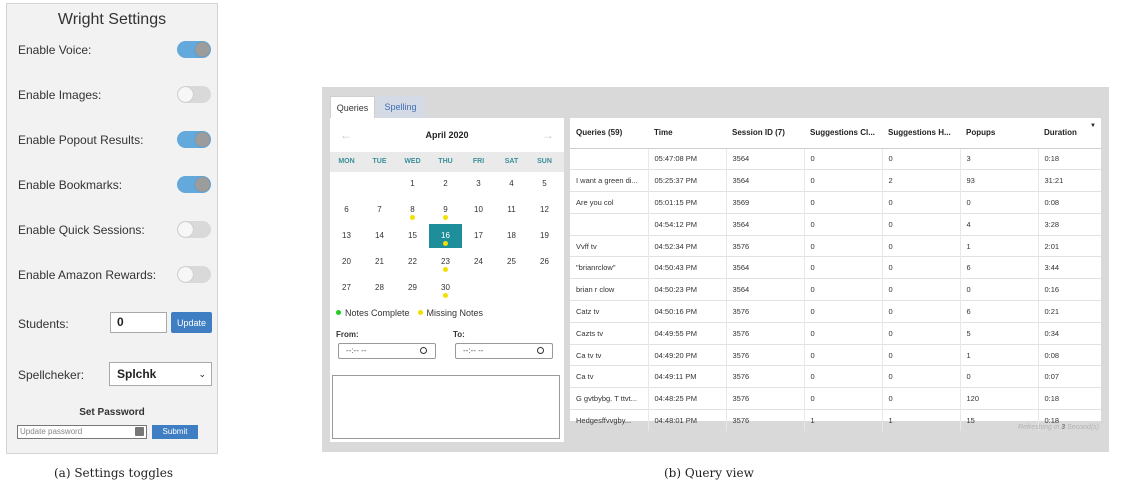 The image size is (1123, 485). What do you see at coordinates (478, 236) in the screenshot?
I see `calendar-day: 17` at bounding box center [478, 236].